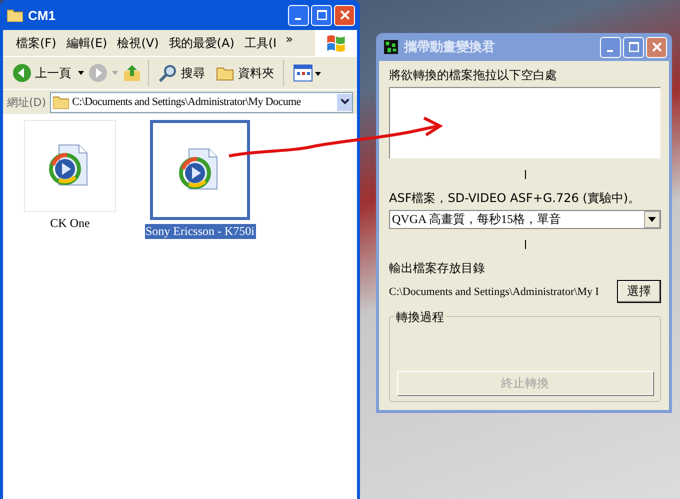 The height and width of the screenshot is (499, 680). What do you see at coordinates (391, 47) in the screenshot?
I see `app-icon` at bounding box center [391, 47].